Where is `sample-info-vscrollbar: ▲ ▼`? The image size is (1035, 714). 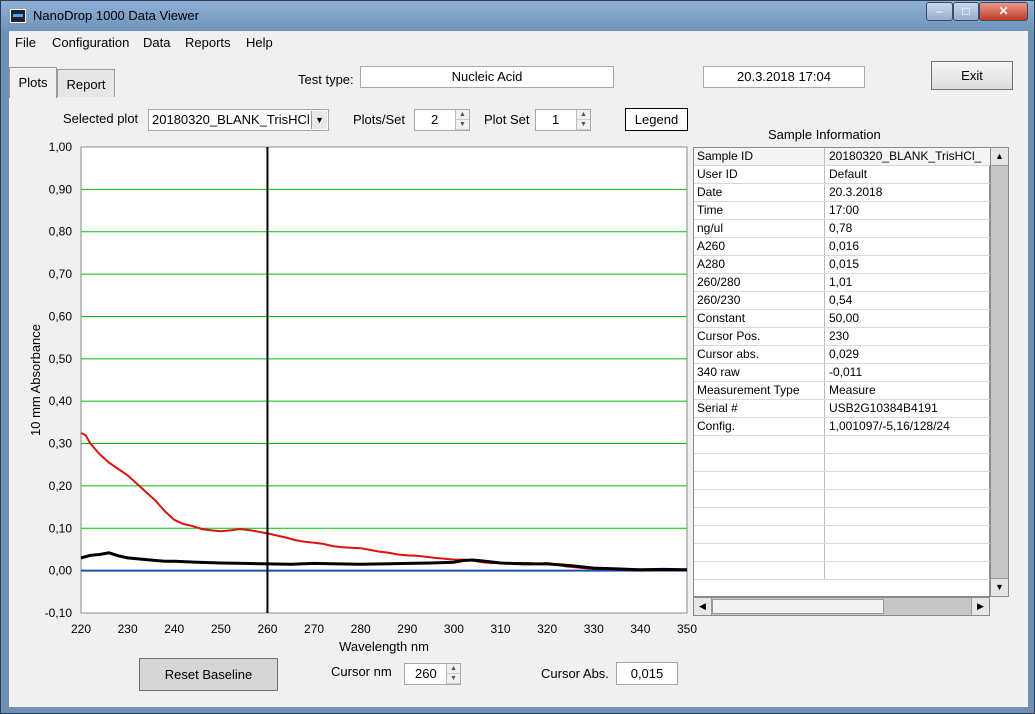 sample-info-vscrollbar: ▲ ▼ is located at coordinates (999, 372).